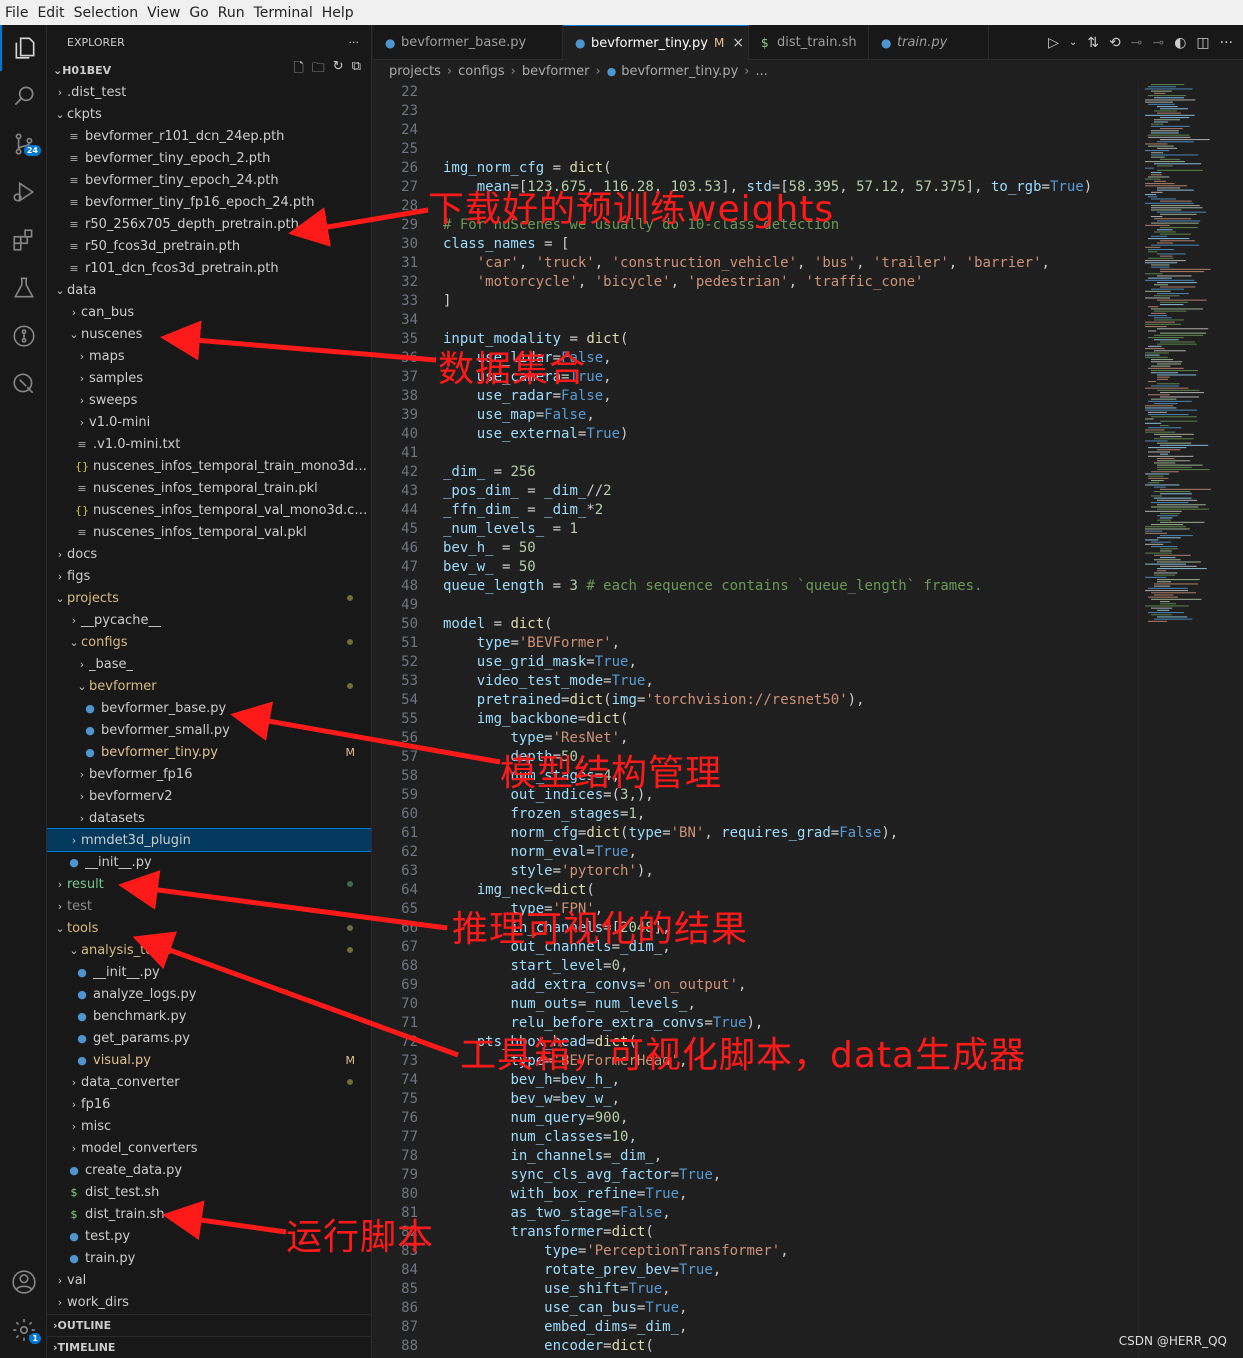 This screenshot has width=1243, height=1358. Describe the element at coordinates (1202, 43) in the screenshot. I see `split-editor-icon: ◫` at that location.